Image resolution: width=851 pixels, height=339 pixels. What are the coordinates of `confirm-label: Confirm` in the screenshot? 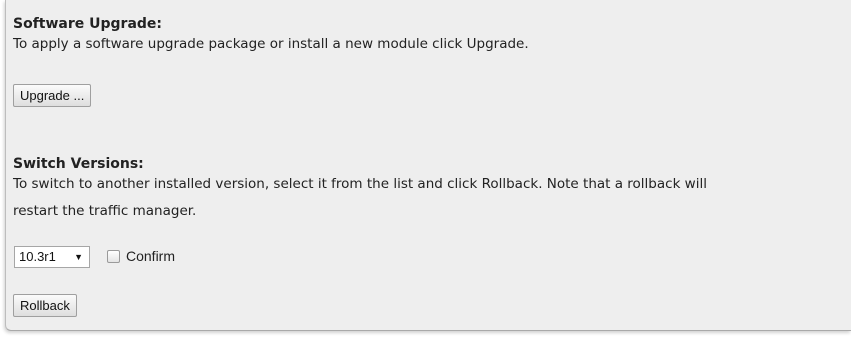 It's located at (150, 256).